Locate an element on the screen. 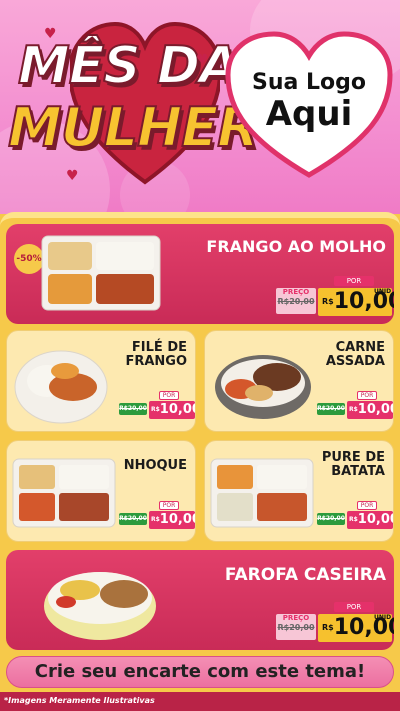 The height and width of the screenshot is (711, 400). product-name: NHOQUE is located at coordinates (155, 465).